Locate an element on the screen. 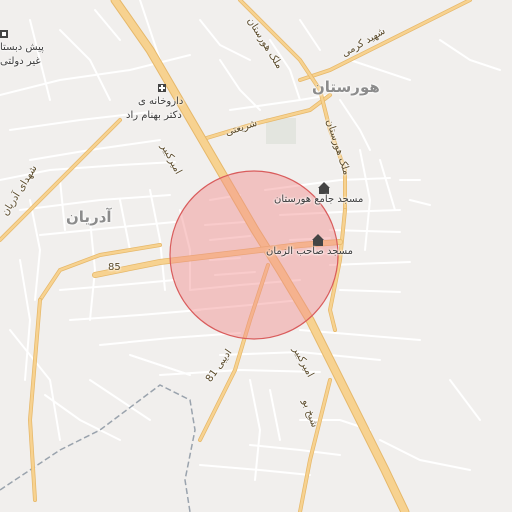 This screenshot has height=512, width=512. poi-label-mosque-jame: مسجد جامع هورستان is located at coordinates (318, 199).